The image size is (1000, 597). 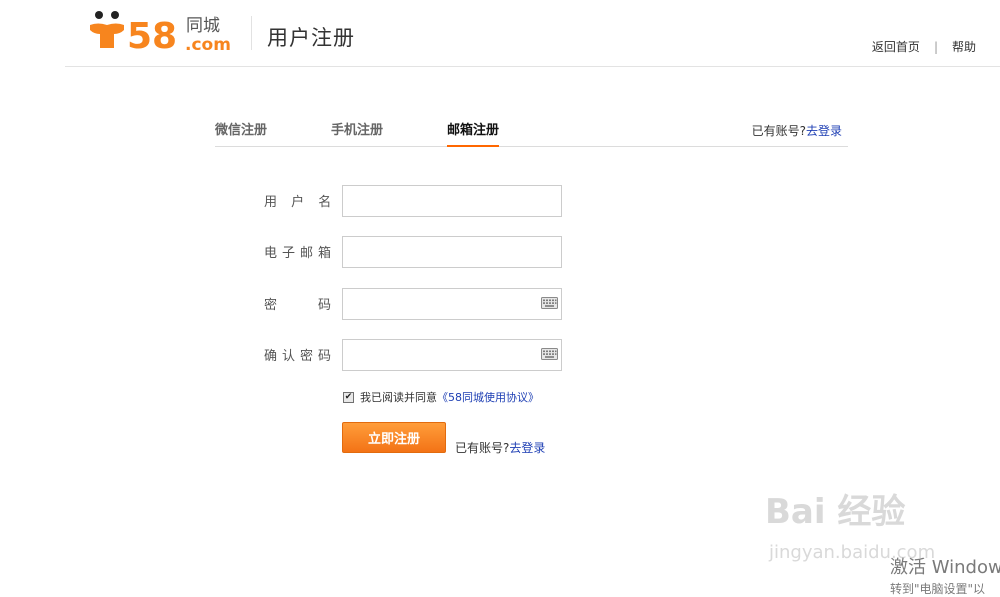 I want to click on username-input, so click(x=452, y=201).